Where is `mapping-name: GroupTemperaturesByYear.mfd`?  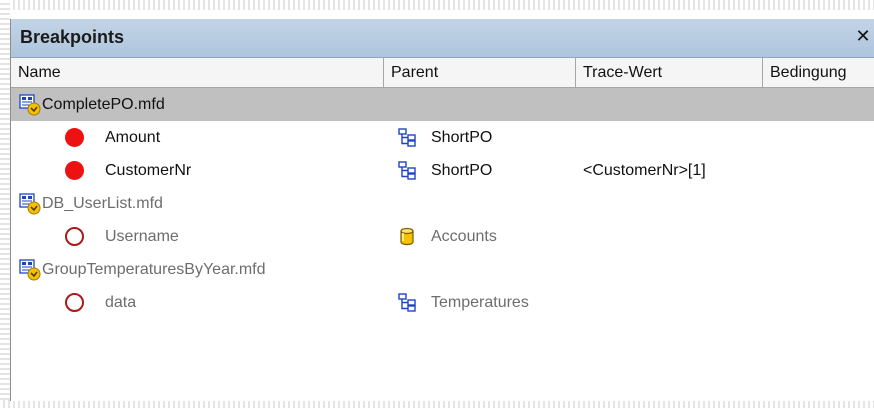 mapping-name: GroupTemperaturesByYear.mfd is located at coordinates (154, 269).